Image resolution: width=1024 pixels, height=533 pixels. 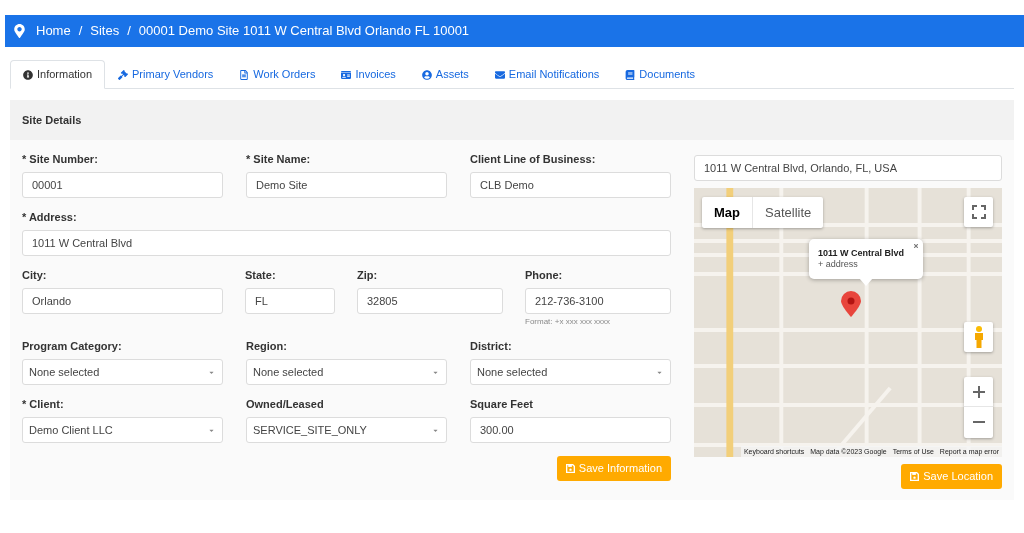 I want to click on map-type-tab: Satellite, so click(x=788, y=212).